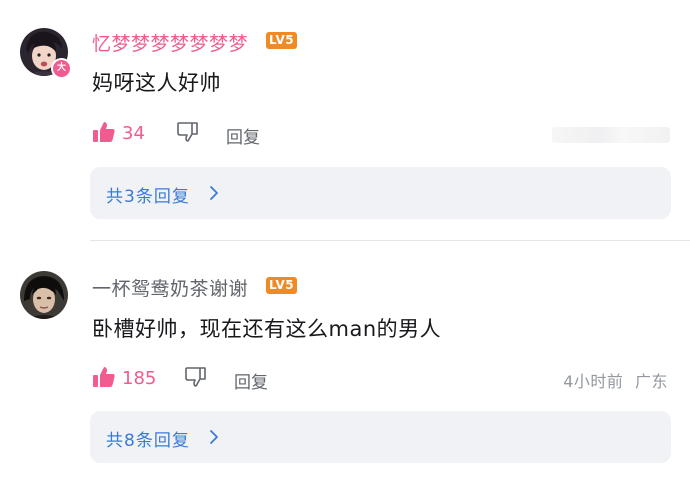 This screenshot has width=690, height=479. I want to click on comment-time: 4小时前, so click(593, 381).